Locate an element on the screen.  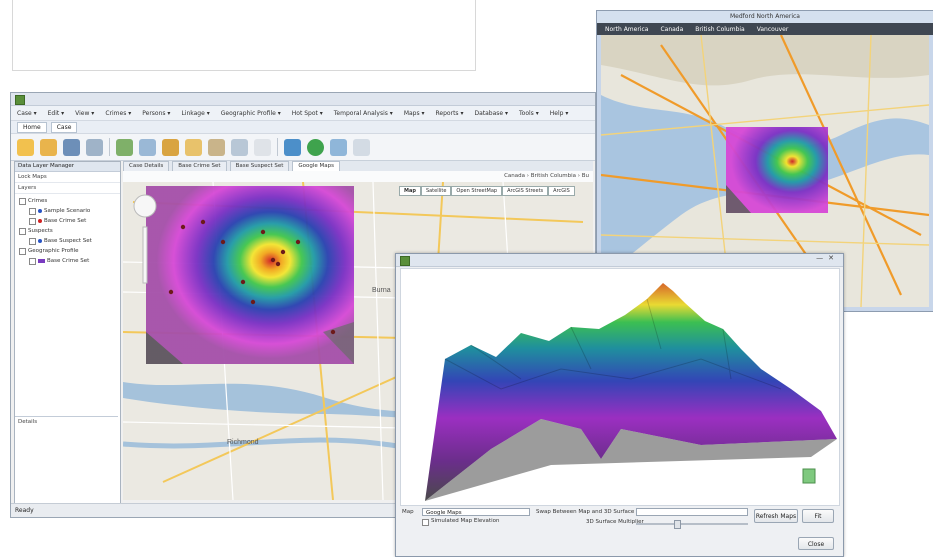
menu-temporal-analysis: Temporal Analysis ▾ is located at coordinates (363, 113).